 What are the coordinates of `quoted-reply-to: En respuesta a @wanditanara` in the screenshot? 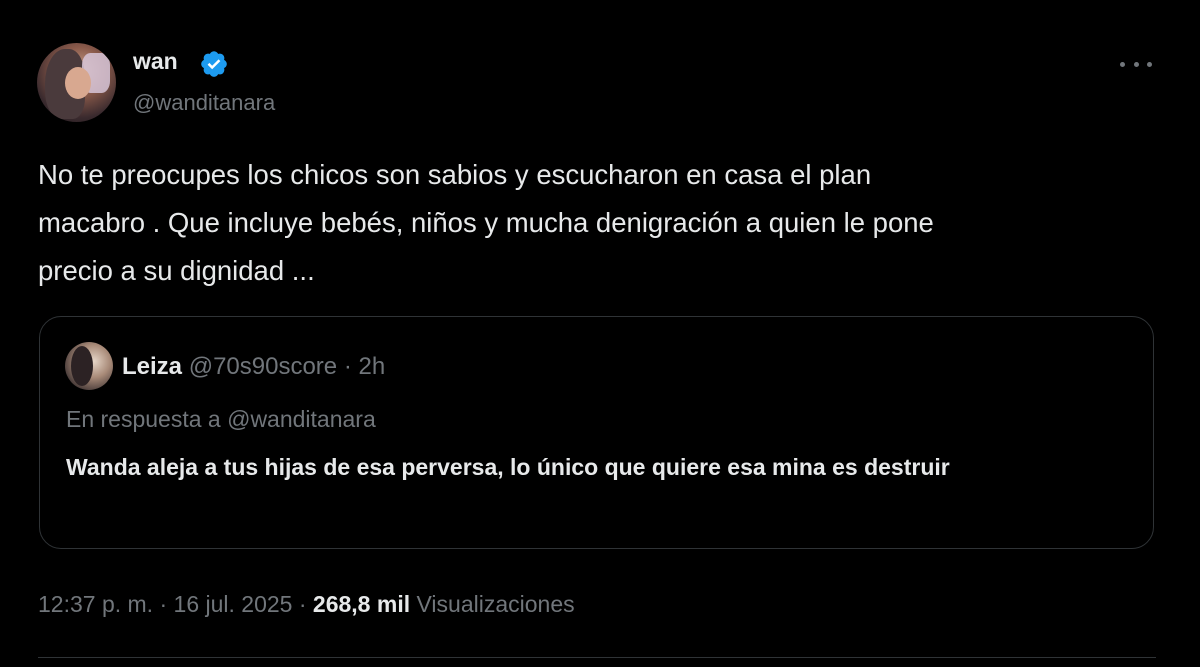 It's located at (221, 419).